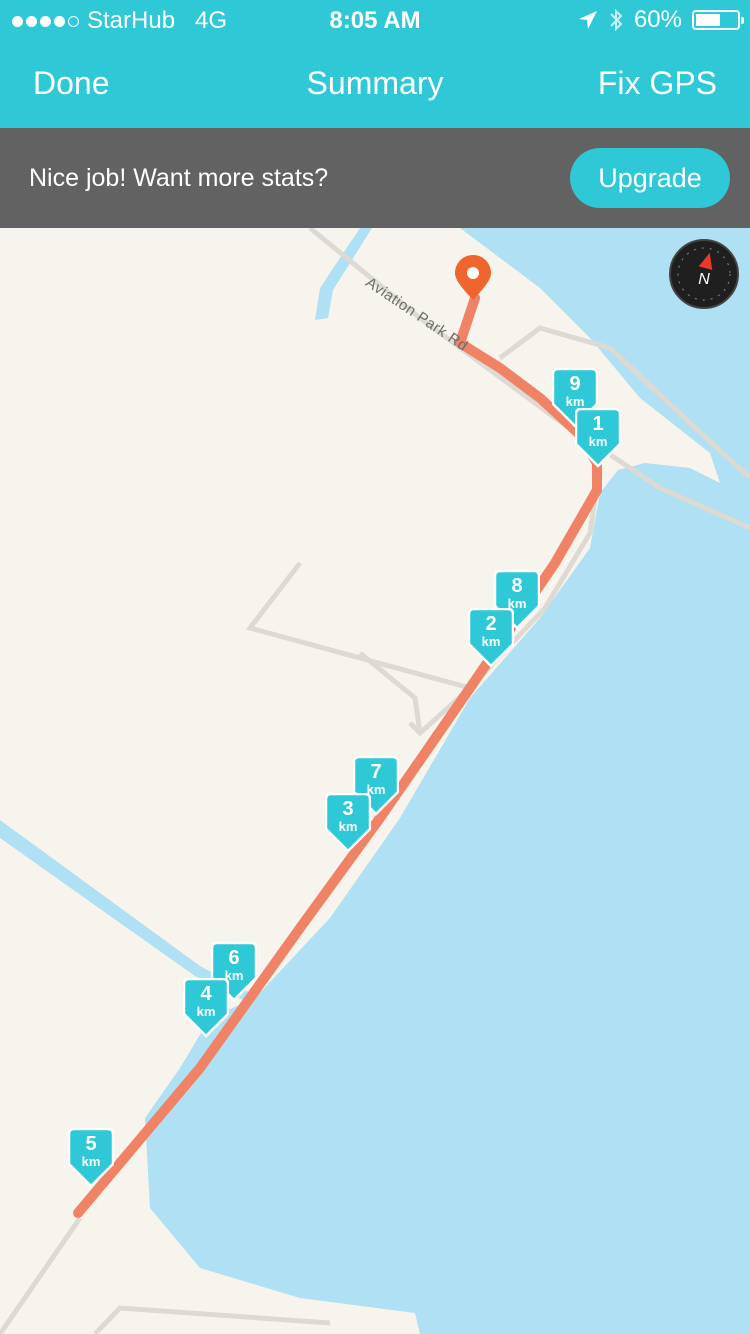 This screenshot has height=1334, width=750. I want to click on upgrade-button: Upgrade, so click(650, 178).